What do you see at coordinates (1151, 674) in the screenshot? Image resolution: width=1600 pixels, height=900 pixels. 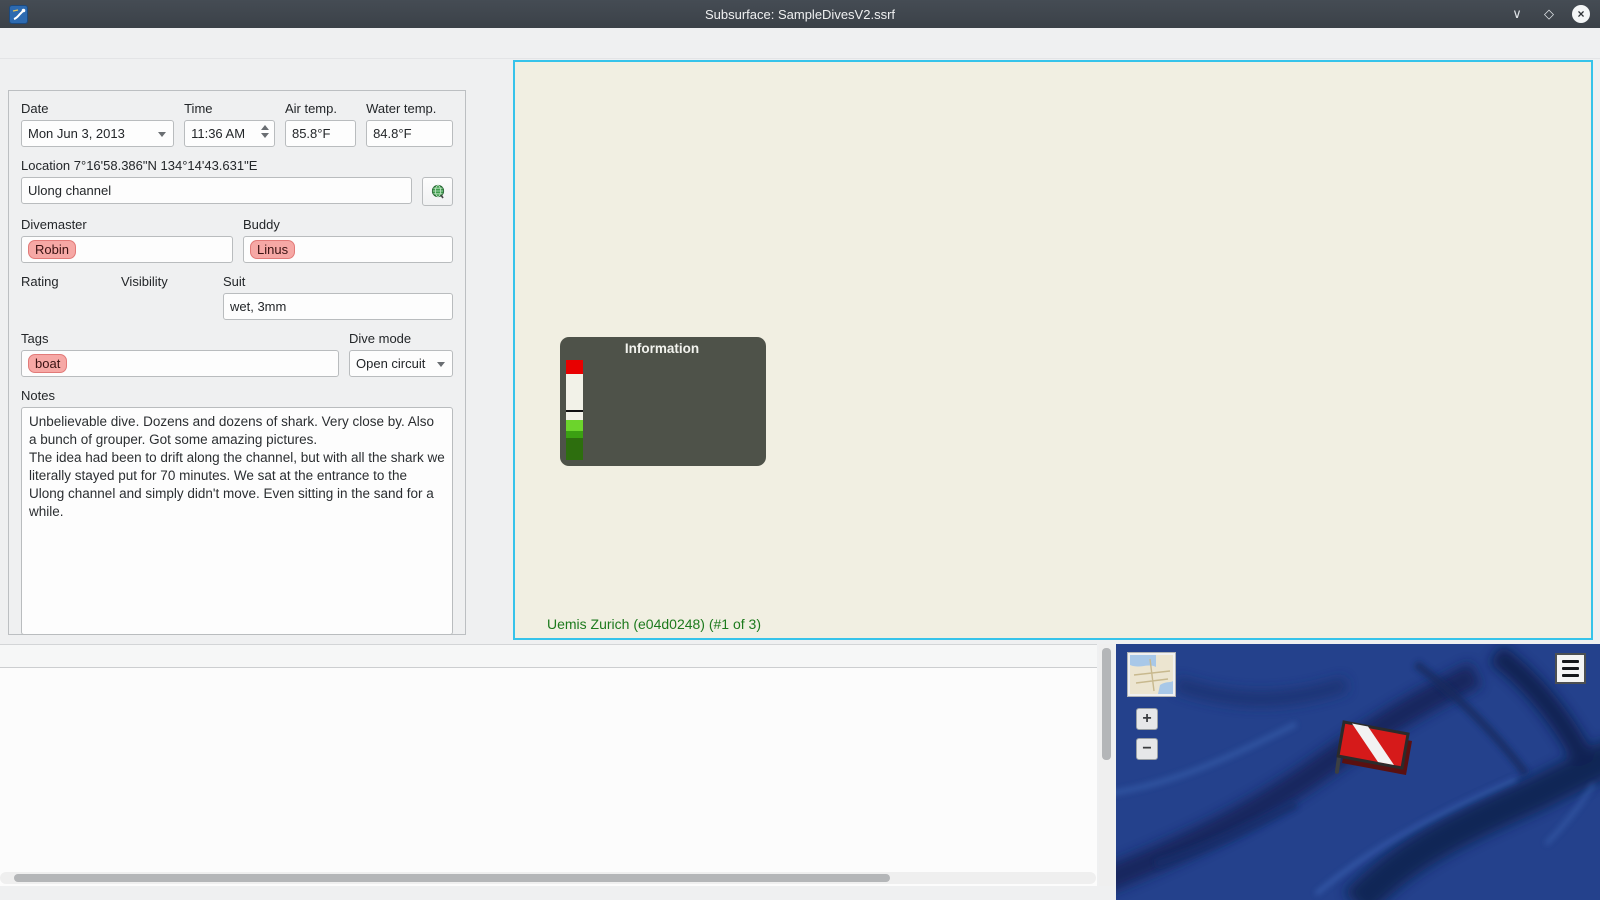 I see `overview-minimap` at bounding box center [1151, 674].